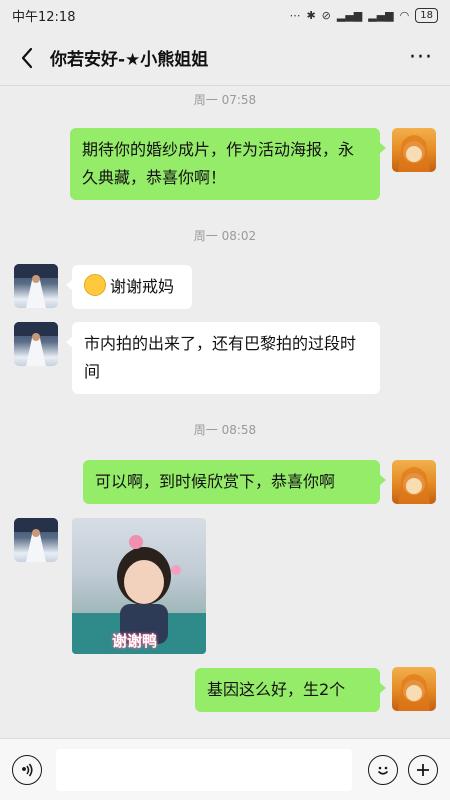 The height and width of the screenshot is (800, 450). What do you see at coordinates (27, 769) in the screenshot?
I see `voice-icon` at bounding box center [27, 769].